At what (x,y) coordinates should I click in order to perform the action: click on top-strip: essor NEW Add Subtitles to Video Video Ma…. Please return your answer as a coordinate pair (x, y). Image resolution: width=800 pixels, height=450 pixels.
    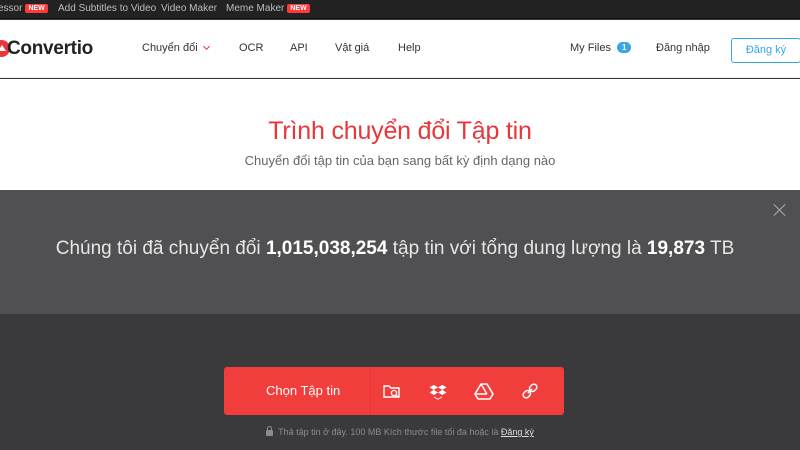
    Looking at the image, I should click on (400, 9).